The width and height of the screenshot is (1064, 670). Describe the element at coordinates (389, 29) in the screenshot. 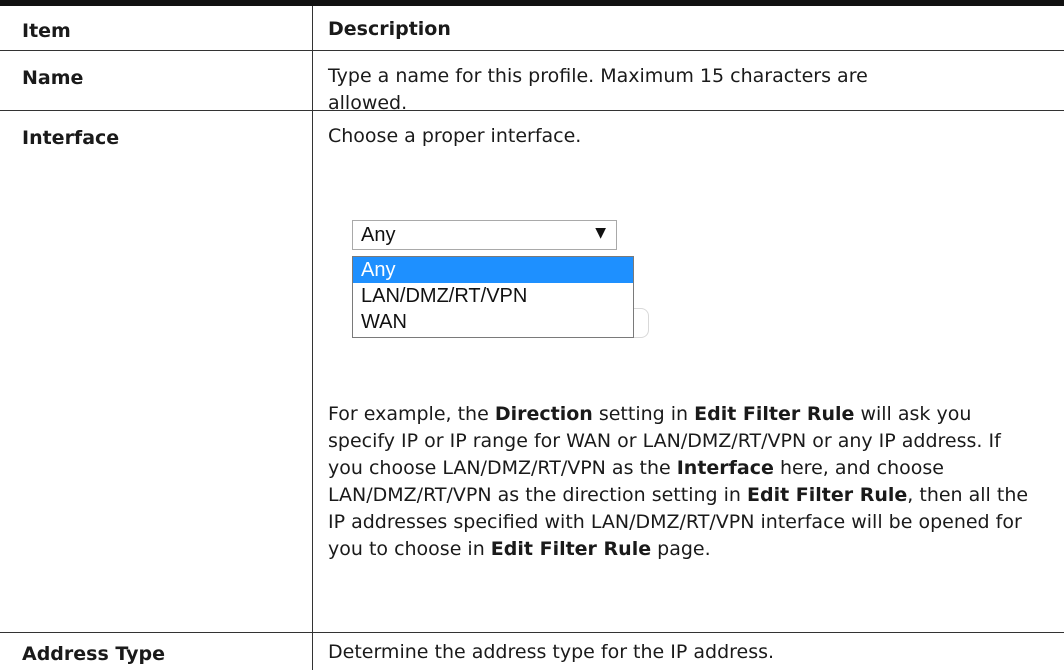

I see `header-description: Description` at that location.